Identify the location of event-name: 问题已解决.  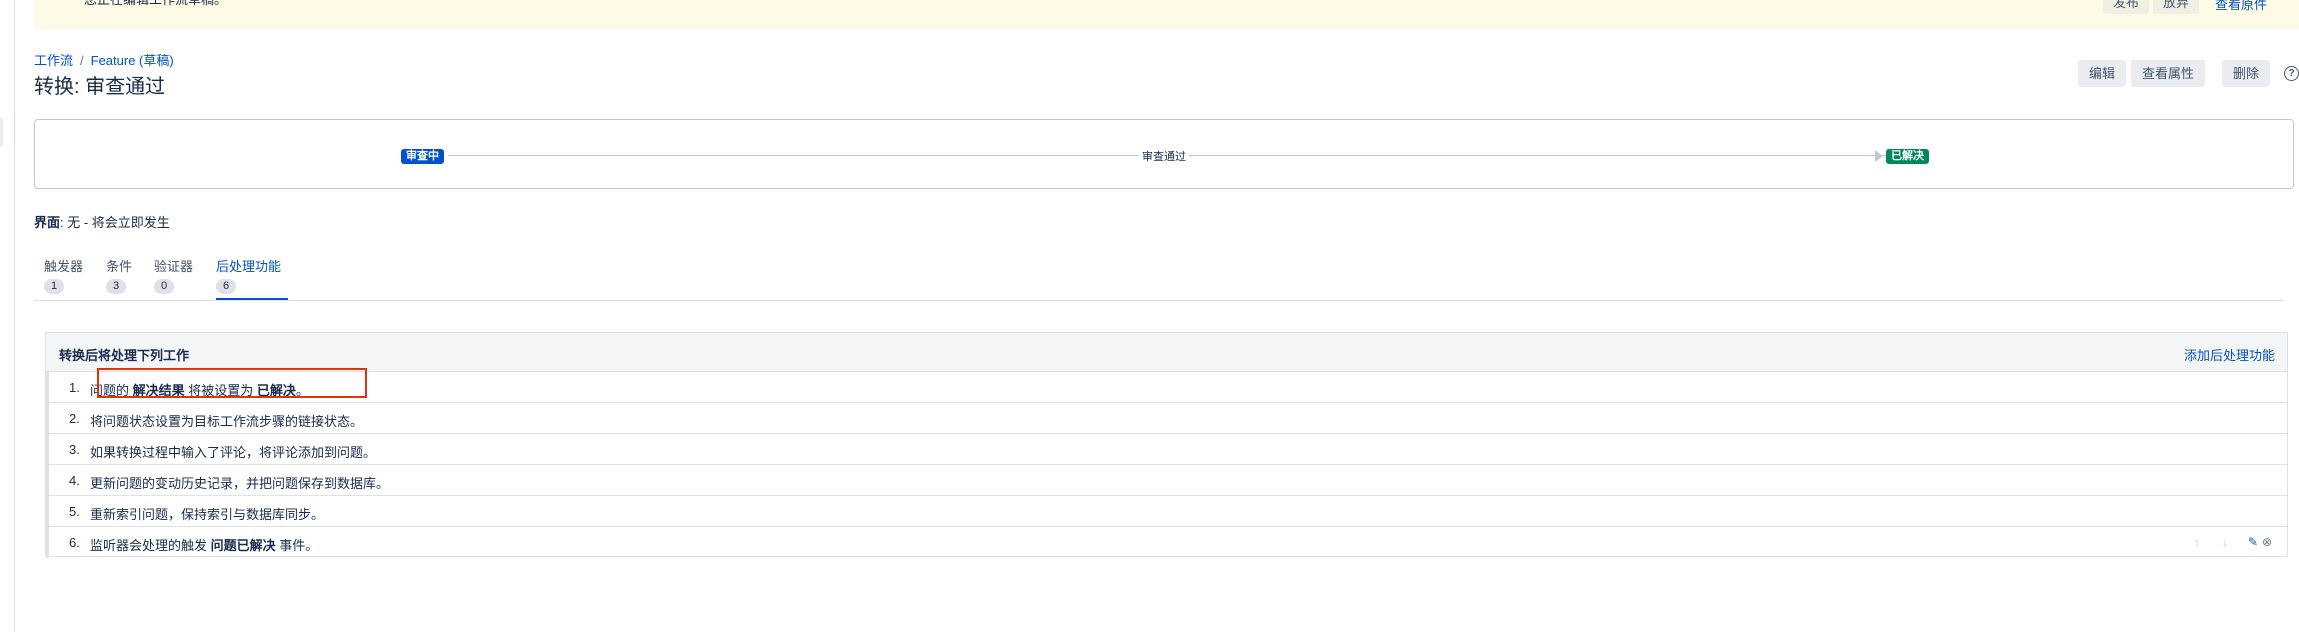
(243, 545).